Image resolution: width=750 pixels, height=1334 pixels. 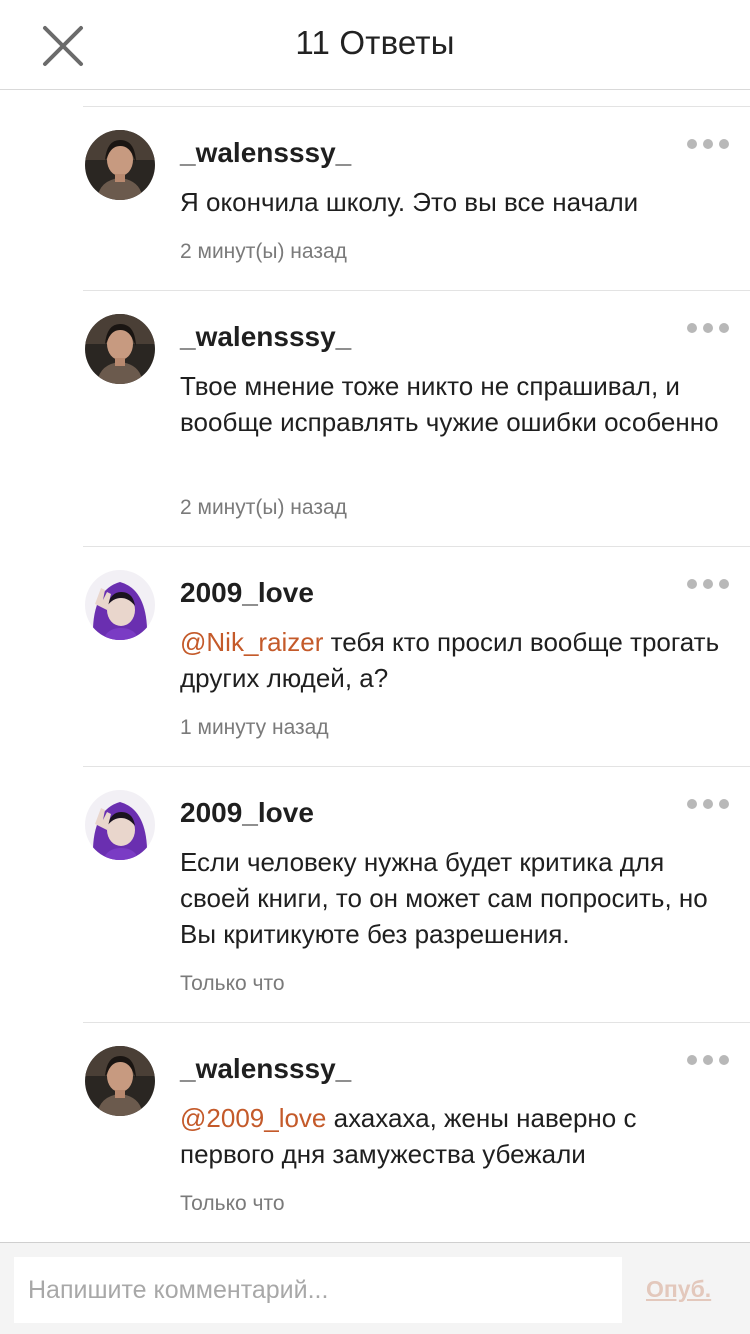 I want to click on comment-composer: Опуб., so click(x=375, y=1288).